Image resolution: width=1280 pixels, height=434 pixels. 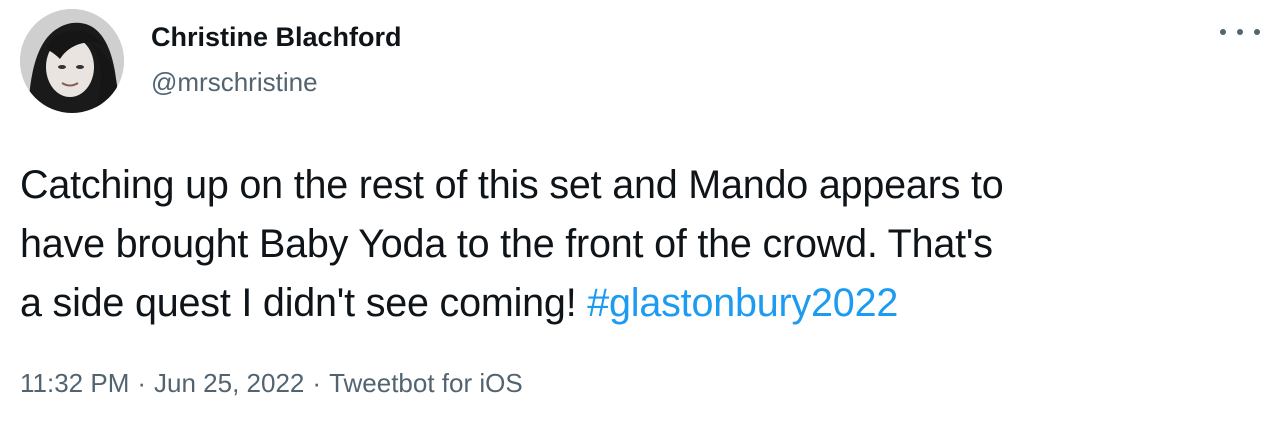 I want to click on tweet-metadata: 11:32 PM · Jun 25, 2022 · Tweetbot for iOS, so click(x=271, y=383).